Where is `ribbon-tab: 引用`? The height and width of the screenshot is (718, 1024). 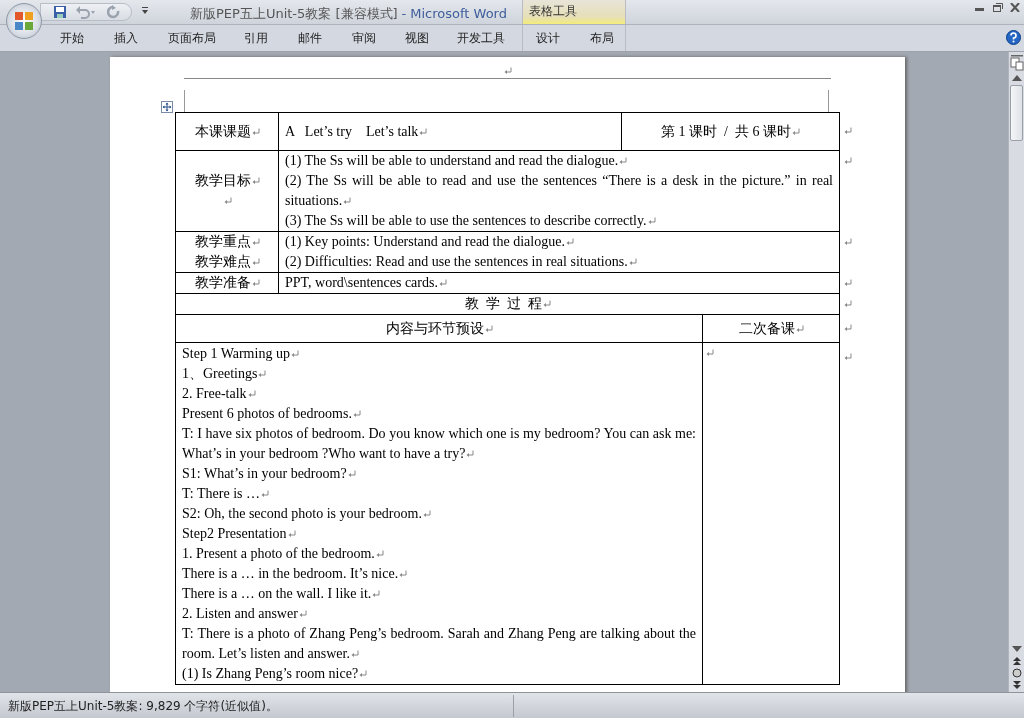 ribbon-tab: 引用 is located at coordinates (256, 38).